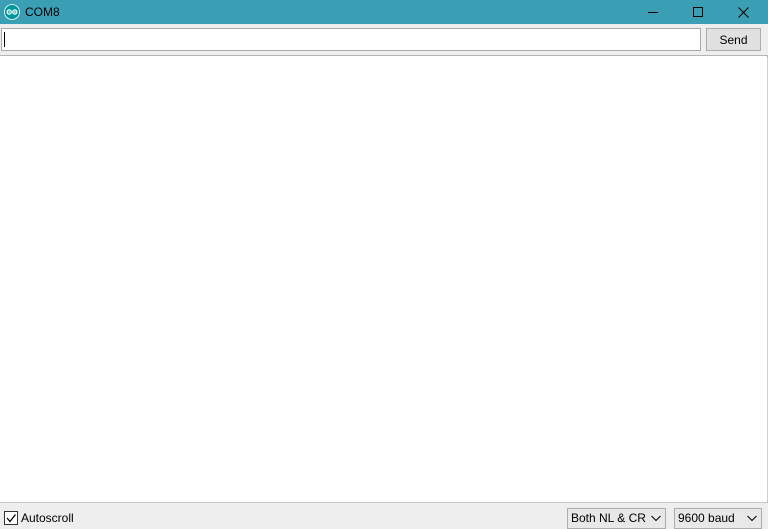  Describe the element at coordinates (706, 518) in the screenshot. I see `baud-rate-value: 9600 baud` at that location.